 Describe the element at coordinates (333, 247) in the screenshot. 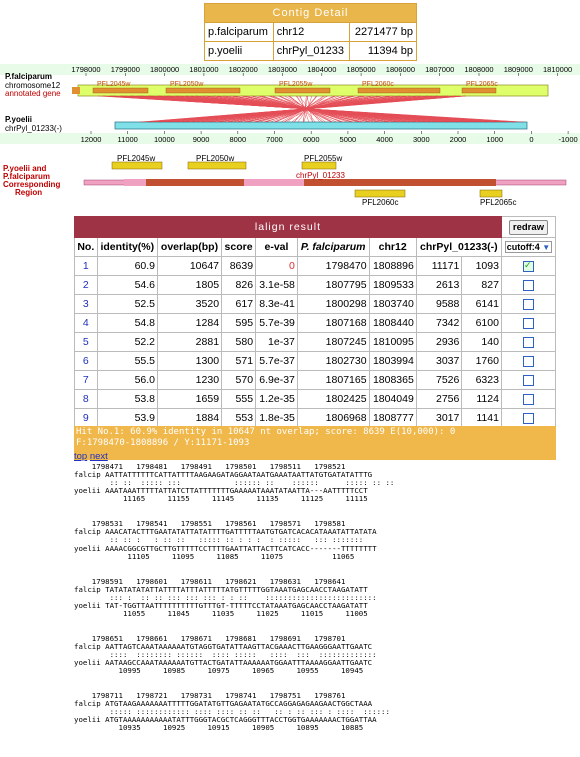

I see `col-pf: P. falciparum` at that location.